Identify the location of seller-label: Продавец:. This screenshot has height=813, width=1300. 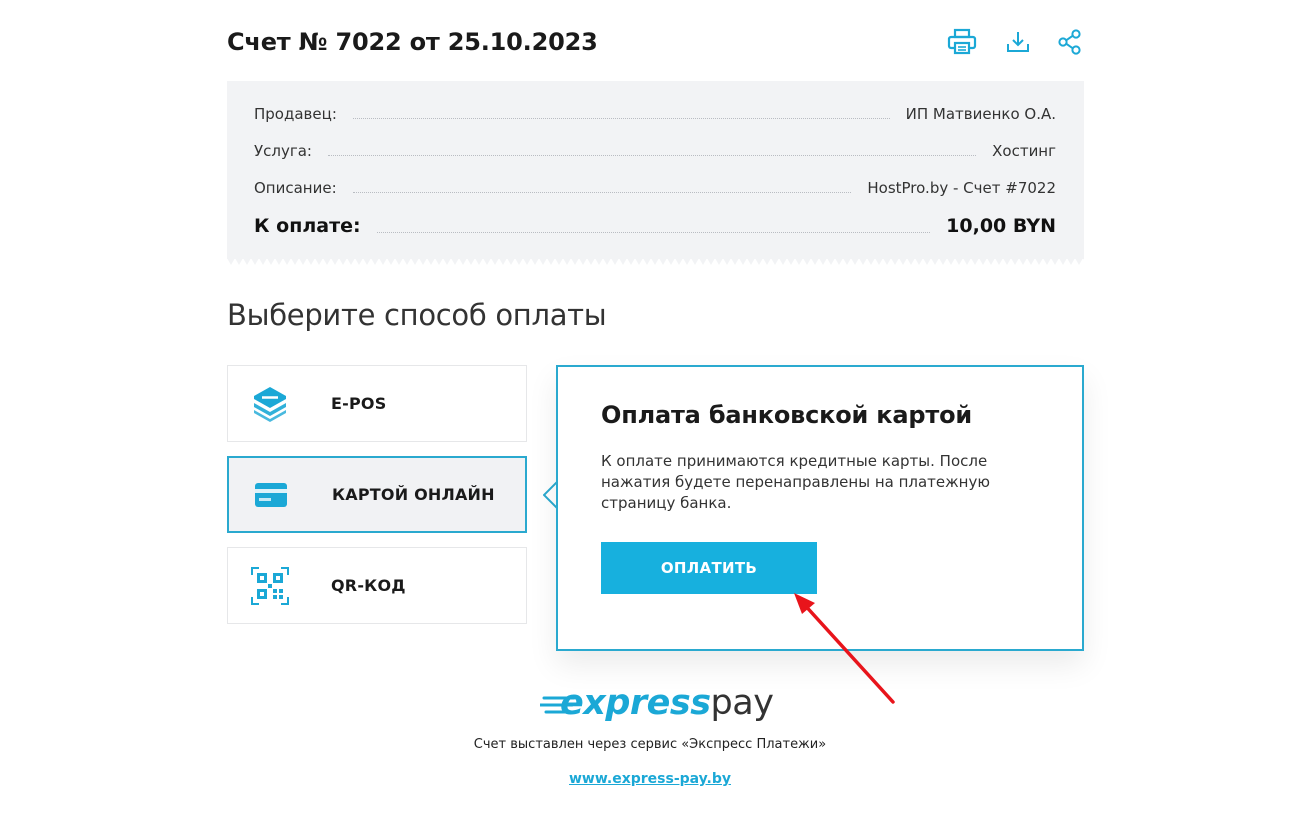
(295, 114).